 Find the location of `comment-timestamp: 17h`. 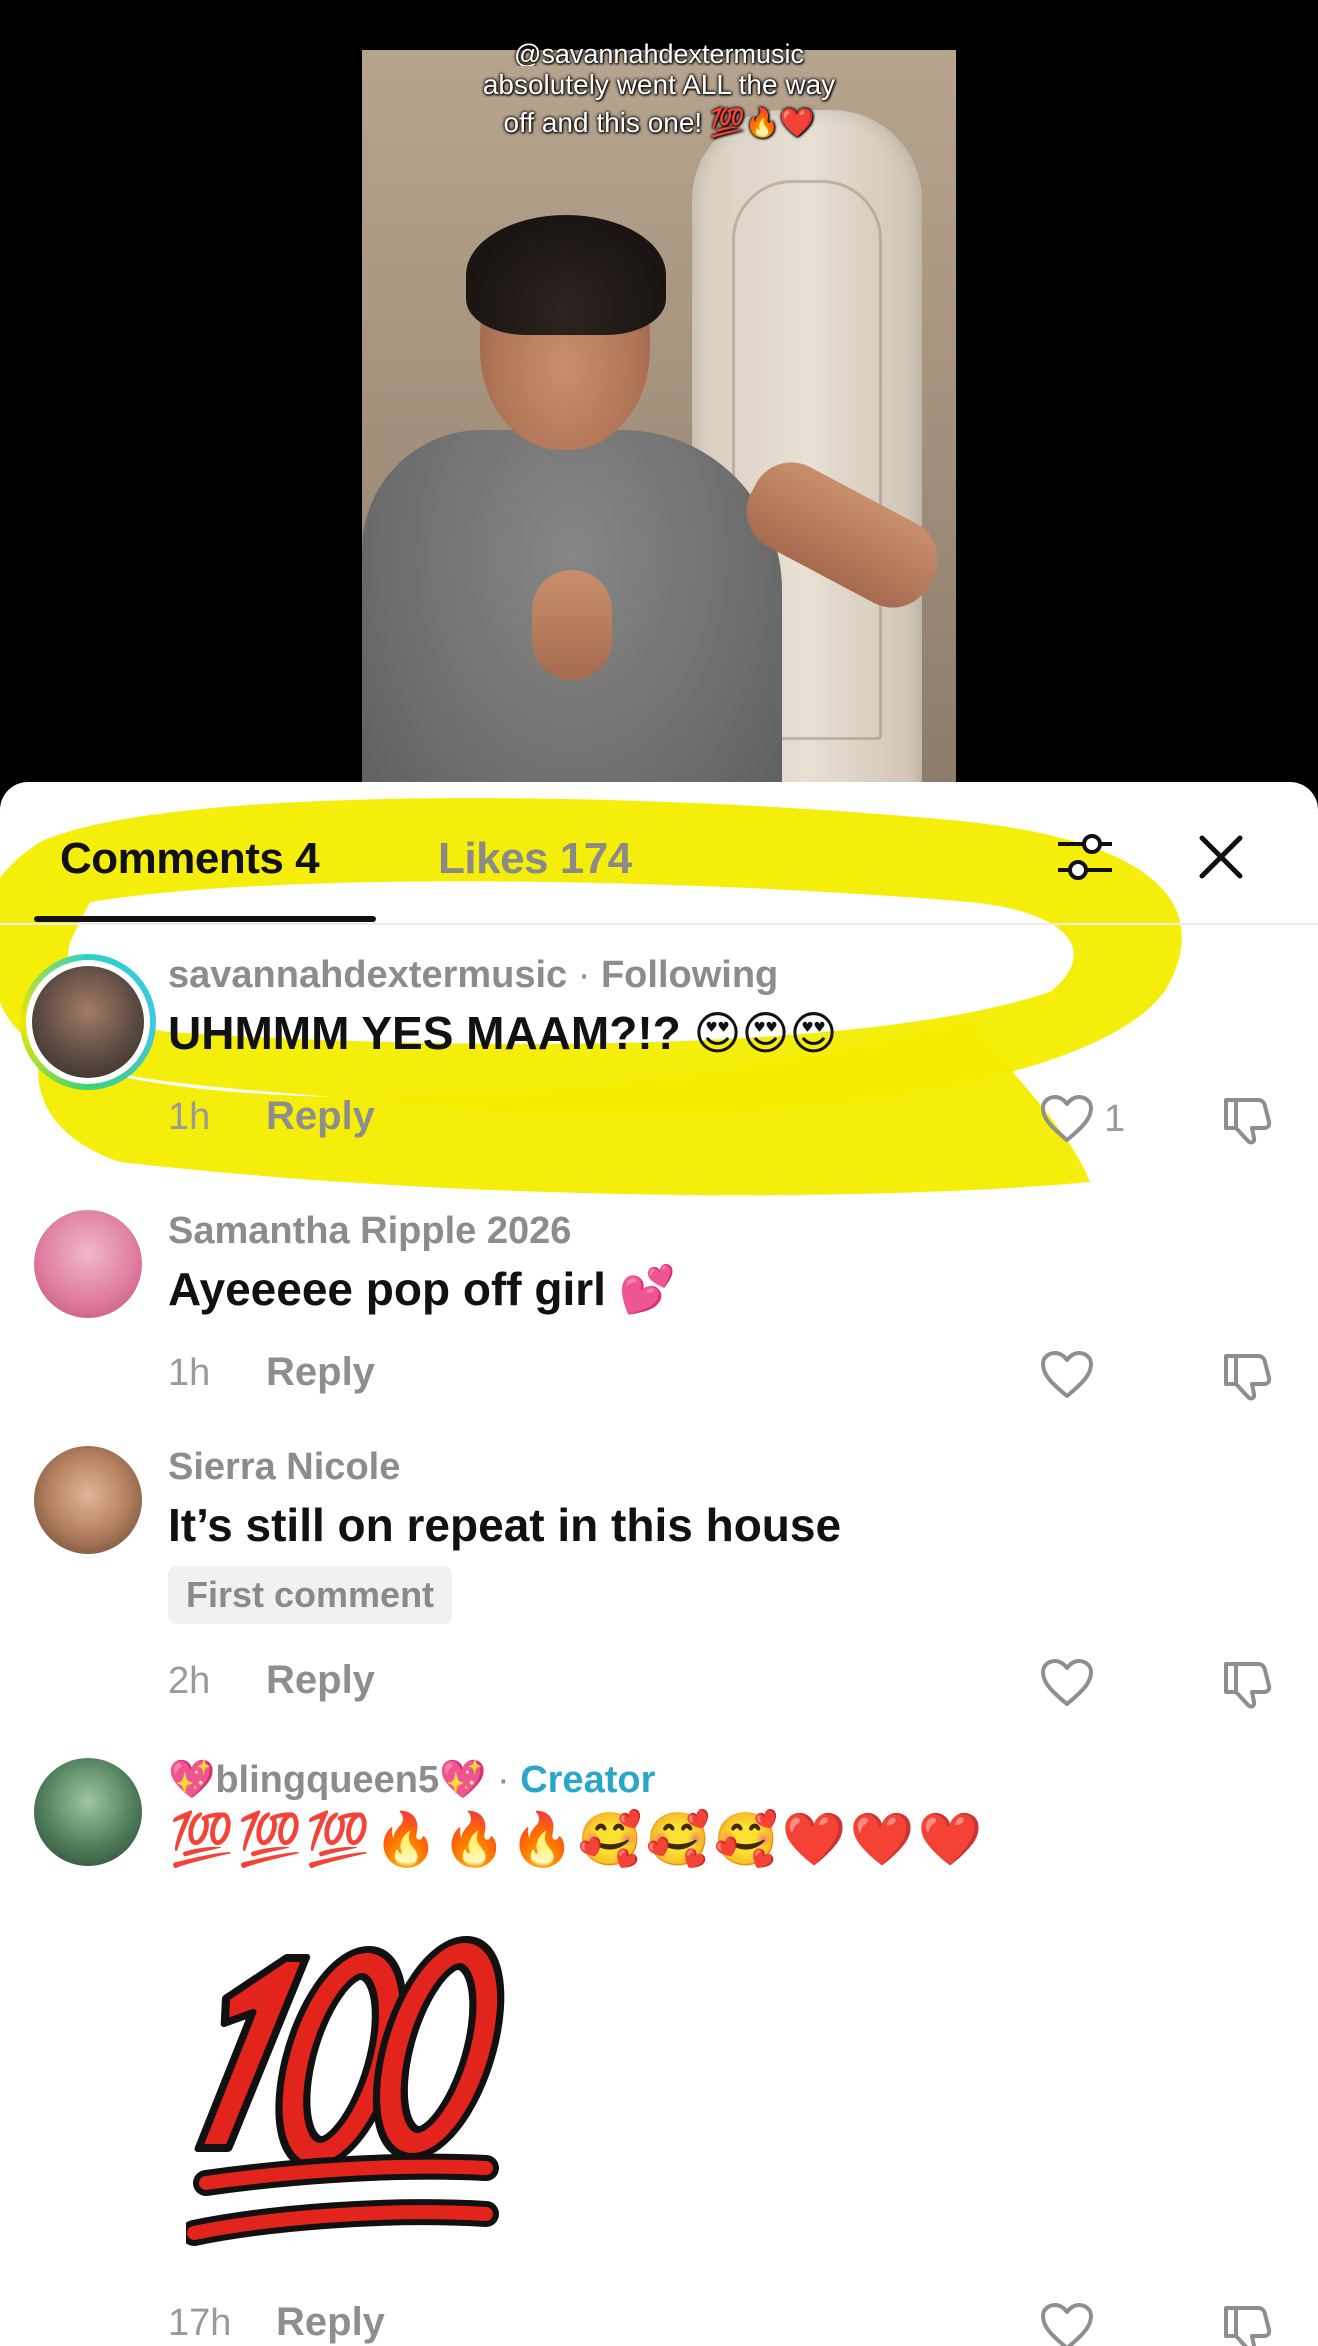

comment-timestamp: 17h is located at coordinates (200, 2323).